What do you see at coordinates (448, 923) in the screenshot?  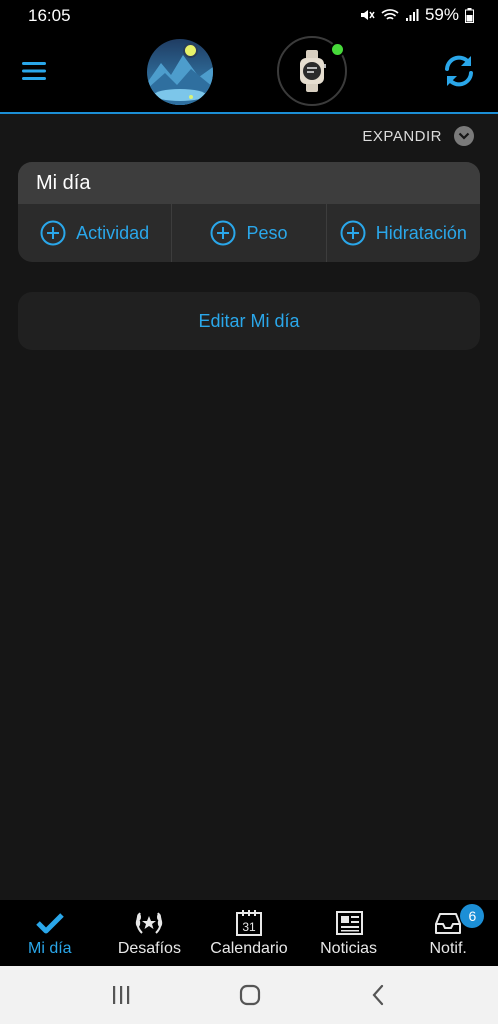 I see `inbox-icon` at bounding box center [448, 923].